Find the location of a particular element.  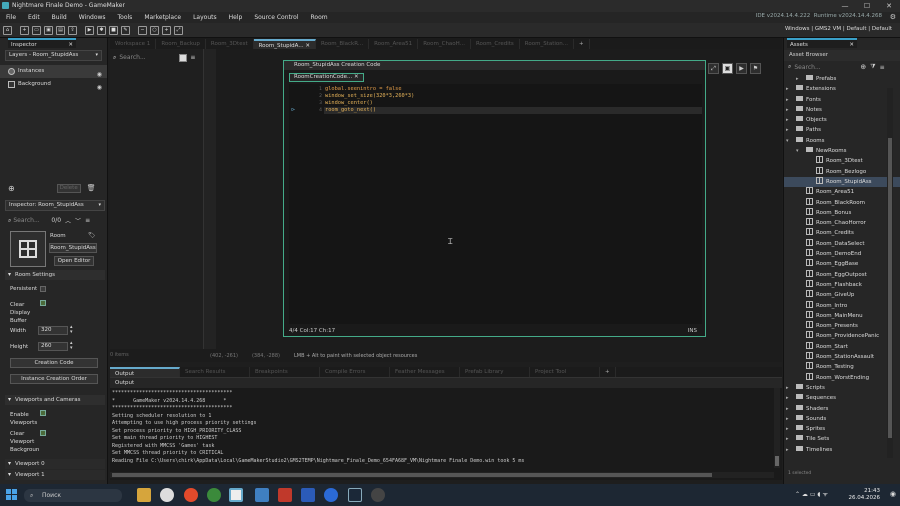

new-project-icon: + is located at coordinates (24, 30).